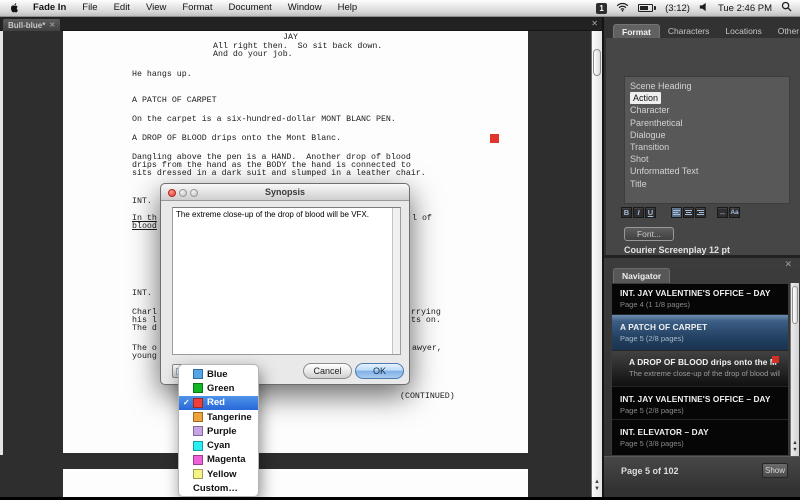 The image size is (800, 500). I want to click on menu-edit: Edit, so click(122, 8).